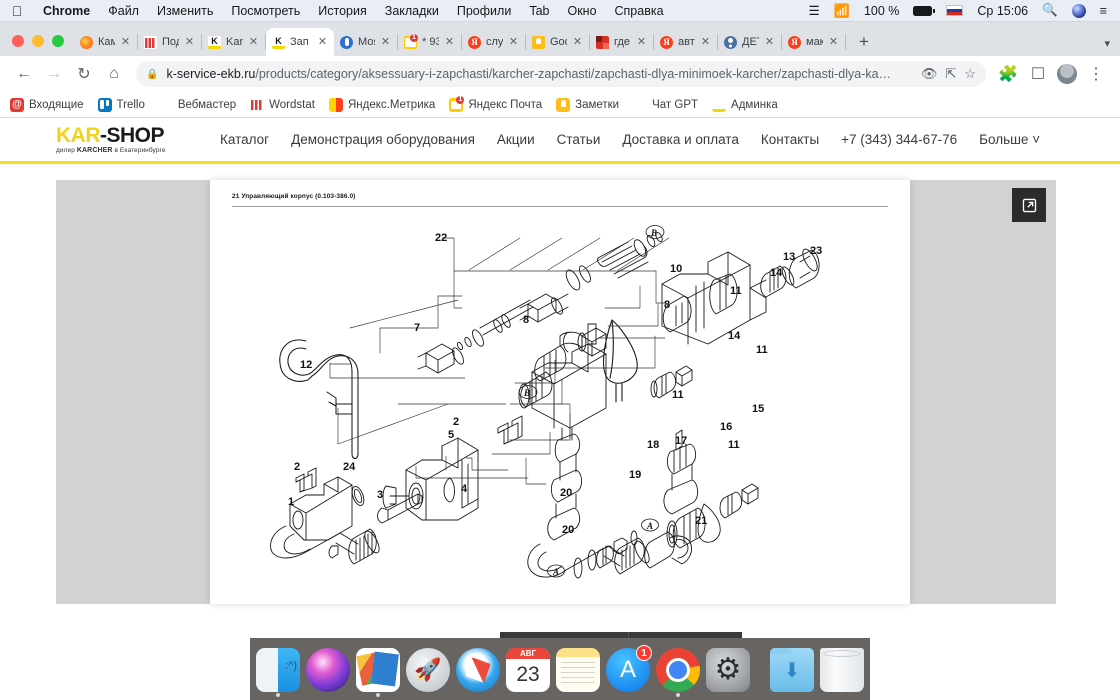 This screenshot has width=1120, height=700. What do you see at coordinates (1038, 74) in the screenshot?
I see `side-panel-icon: ☐` at bounding box center [1038, 74].